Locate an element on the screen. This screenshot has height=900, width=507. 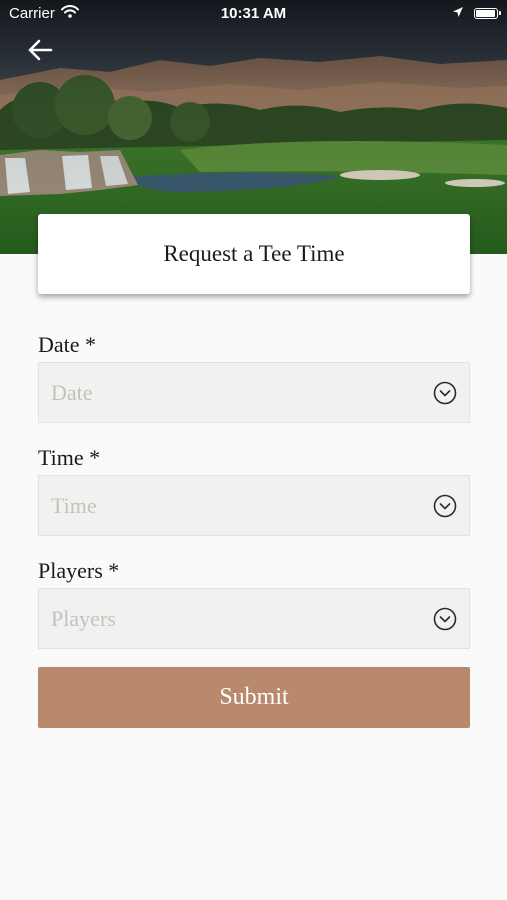
status-time: 10:31 AM is located at coordinates (253, 13).